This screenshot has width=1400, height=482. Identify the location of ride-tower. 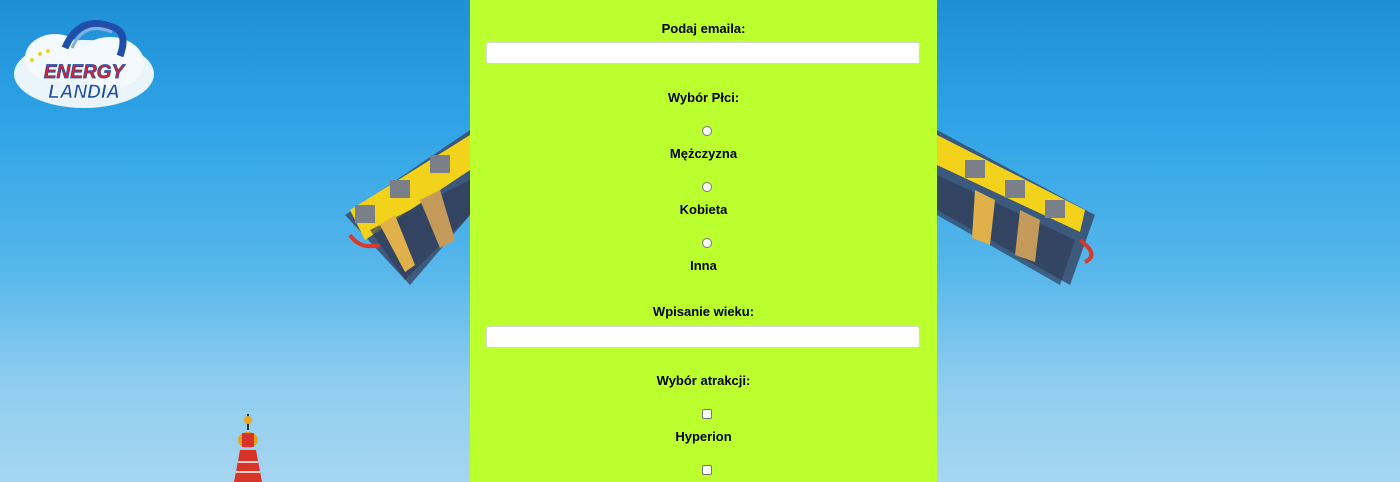
(248, 448).